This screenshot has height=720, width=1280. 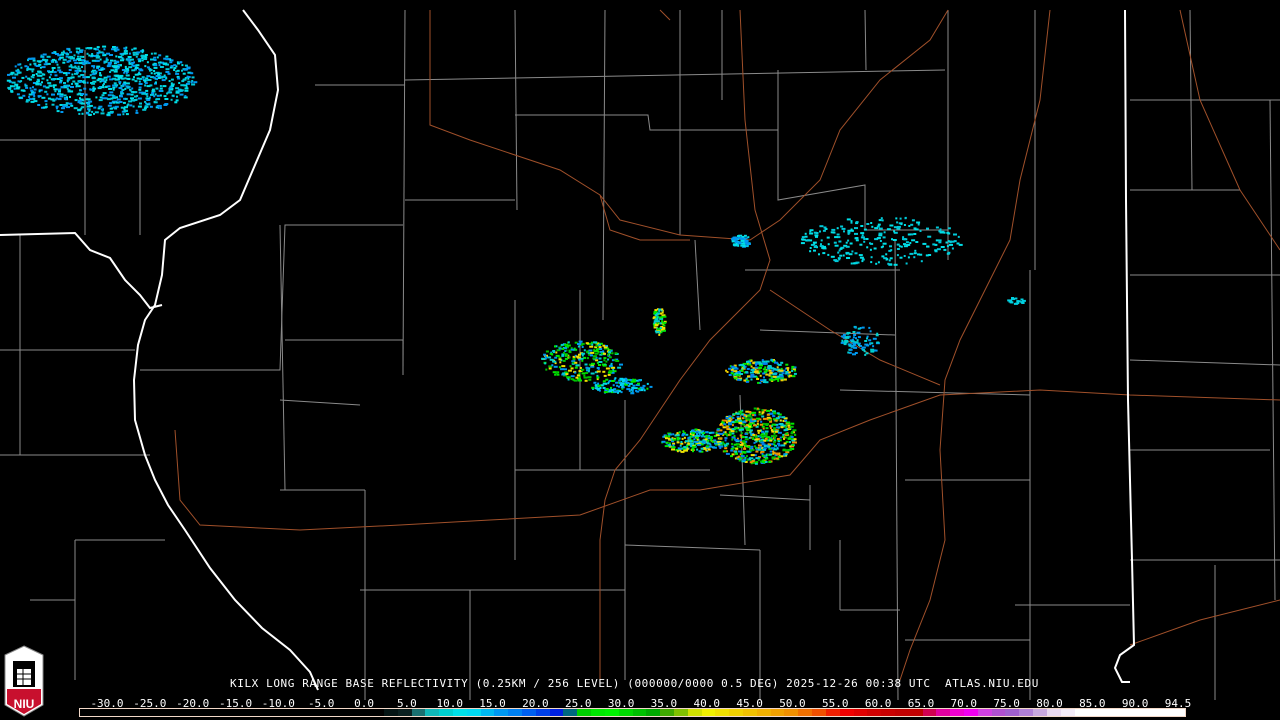 I want to click on state-border, so click(x=225, y=350).